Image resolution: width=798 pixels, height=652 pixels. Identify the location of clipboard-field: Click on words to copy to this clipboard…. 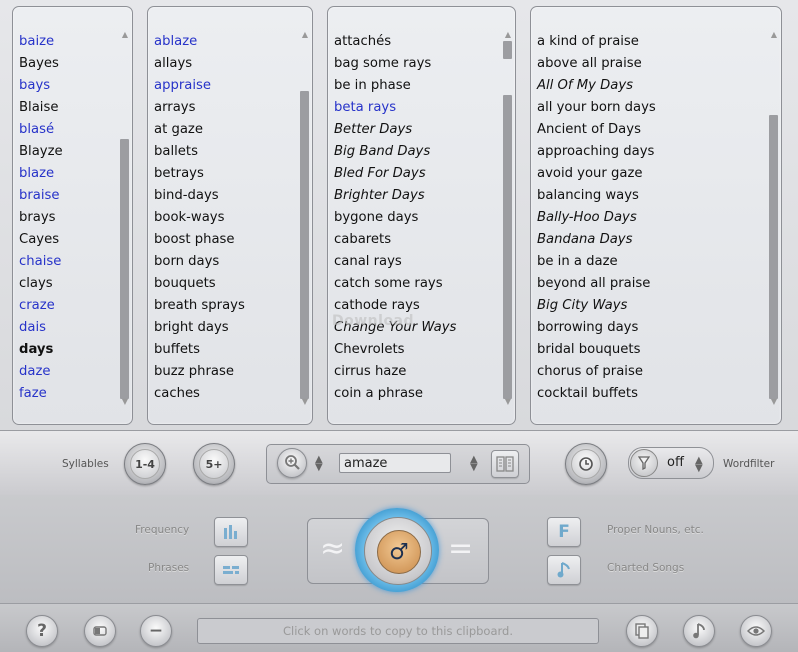
(398, 631).